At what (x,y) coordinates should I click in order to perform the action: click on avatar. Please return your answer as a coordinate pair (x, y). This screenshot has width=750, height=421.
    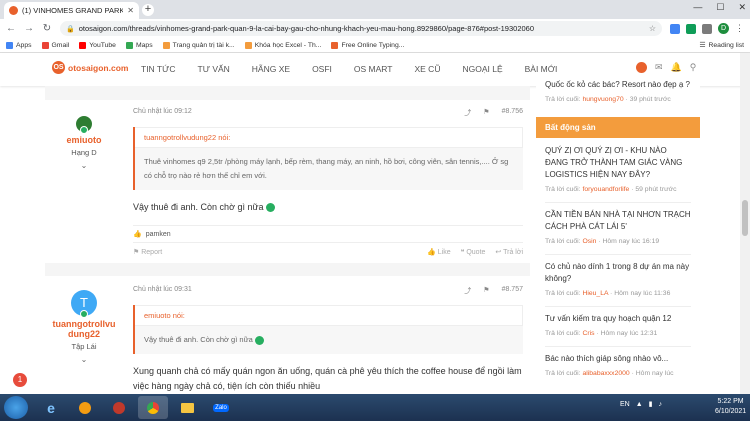
    Looking at the image, I should click on (84, 125).